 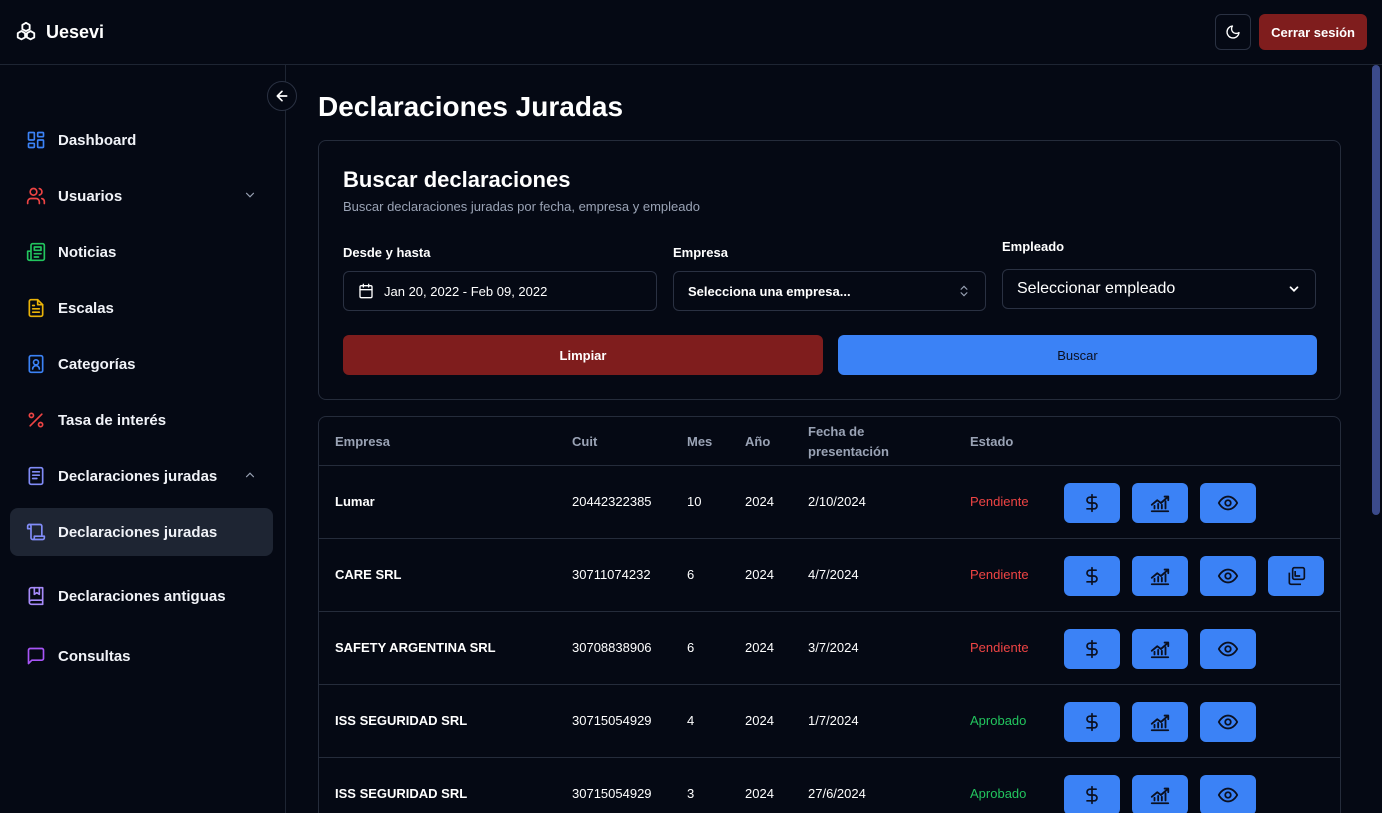 What do you see at coordinates (36, 308) in the screenshot?
I see `file-text-icon` at bounding box center [36, 308].